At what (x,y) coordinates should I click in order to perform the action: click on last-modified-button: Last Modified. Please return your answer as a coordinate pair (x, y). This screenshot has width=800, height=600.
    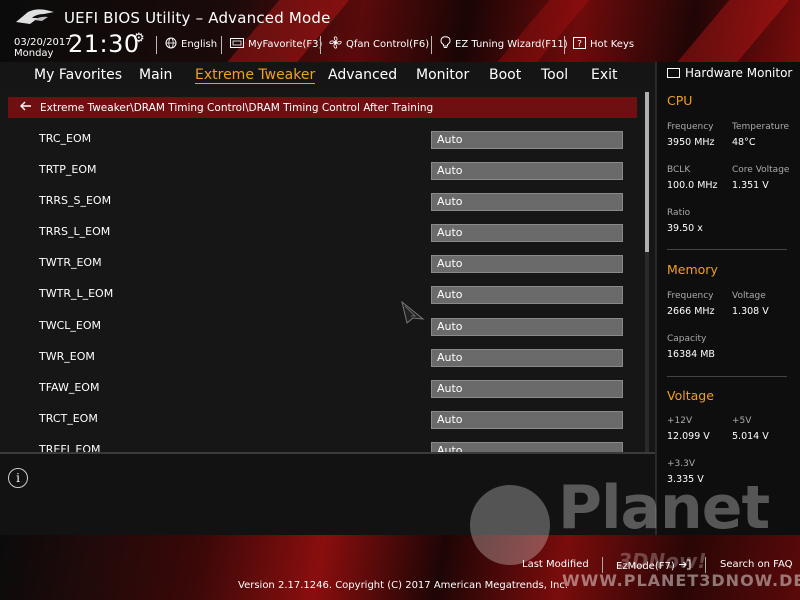
    Looking at the image, I should click on (555, 564).